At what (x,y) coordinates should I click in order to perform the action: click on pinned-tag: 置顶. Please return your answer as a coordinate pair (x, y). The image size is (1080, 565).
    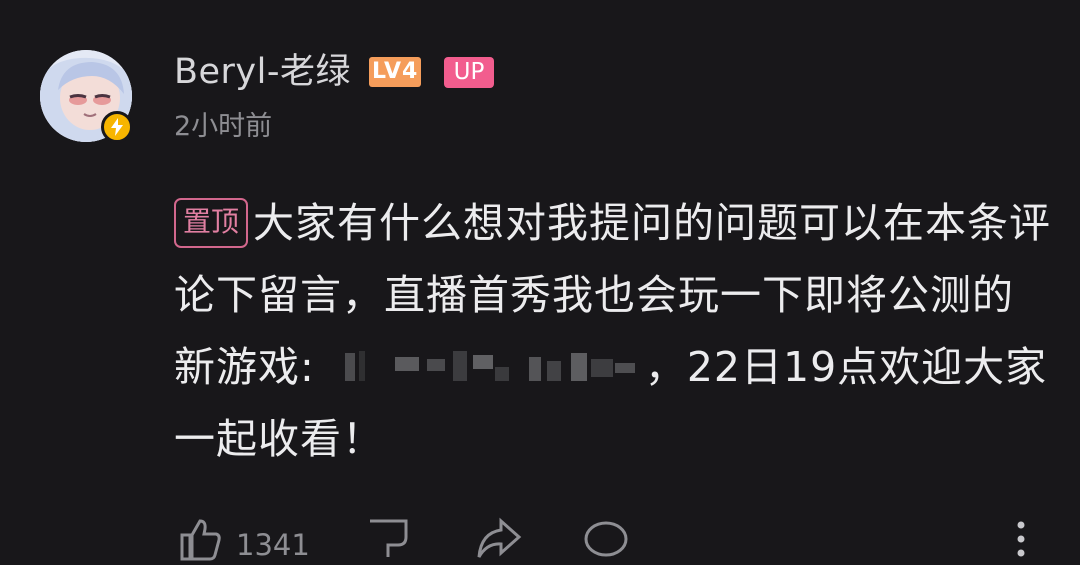
    Looking at the image, I should click on (211, 223).